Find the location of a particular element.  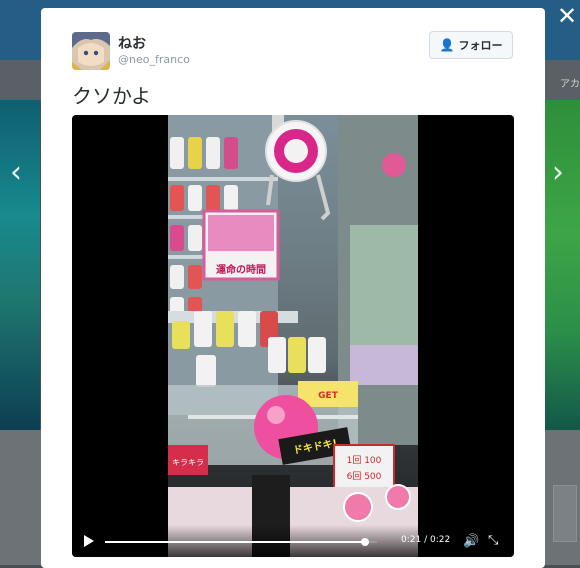

frame-sign-top: 運命の時間 is located at coordinates (241, 269).